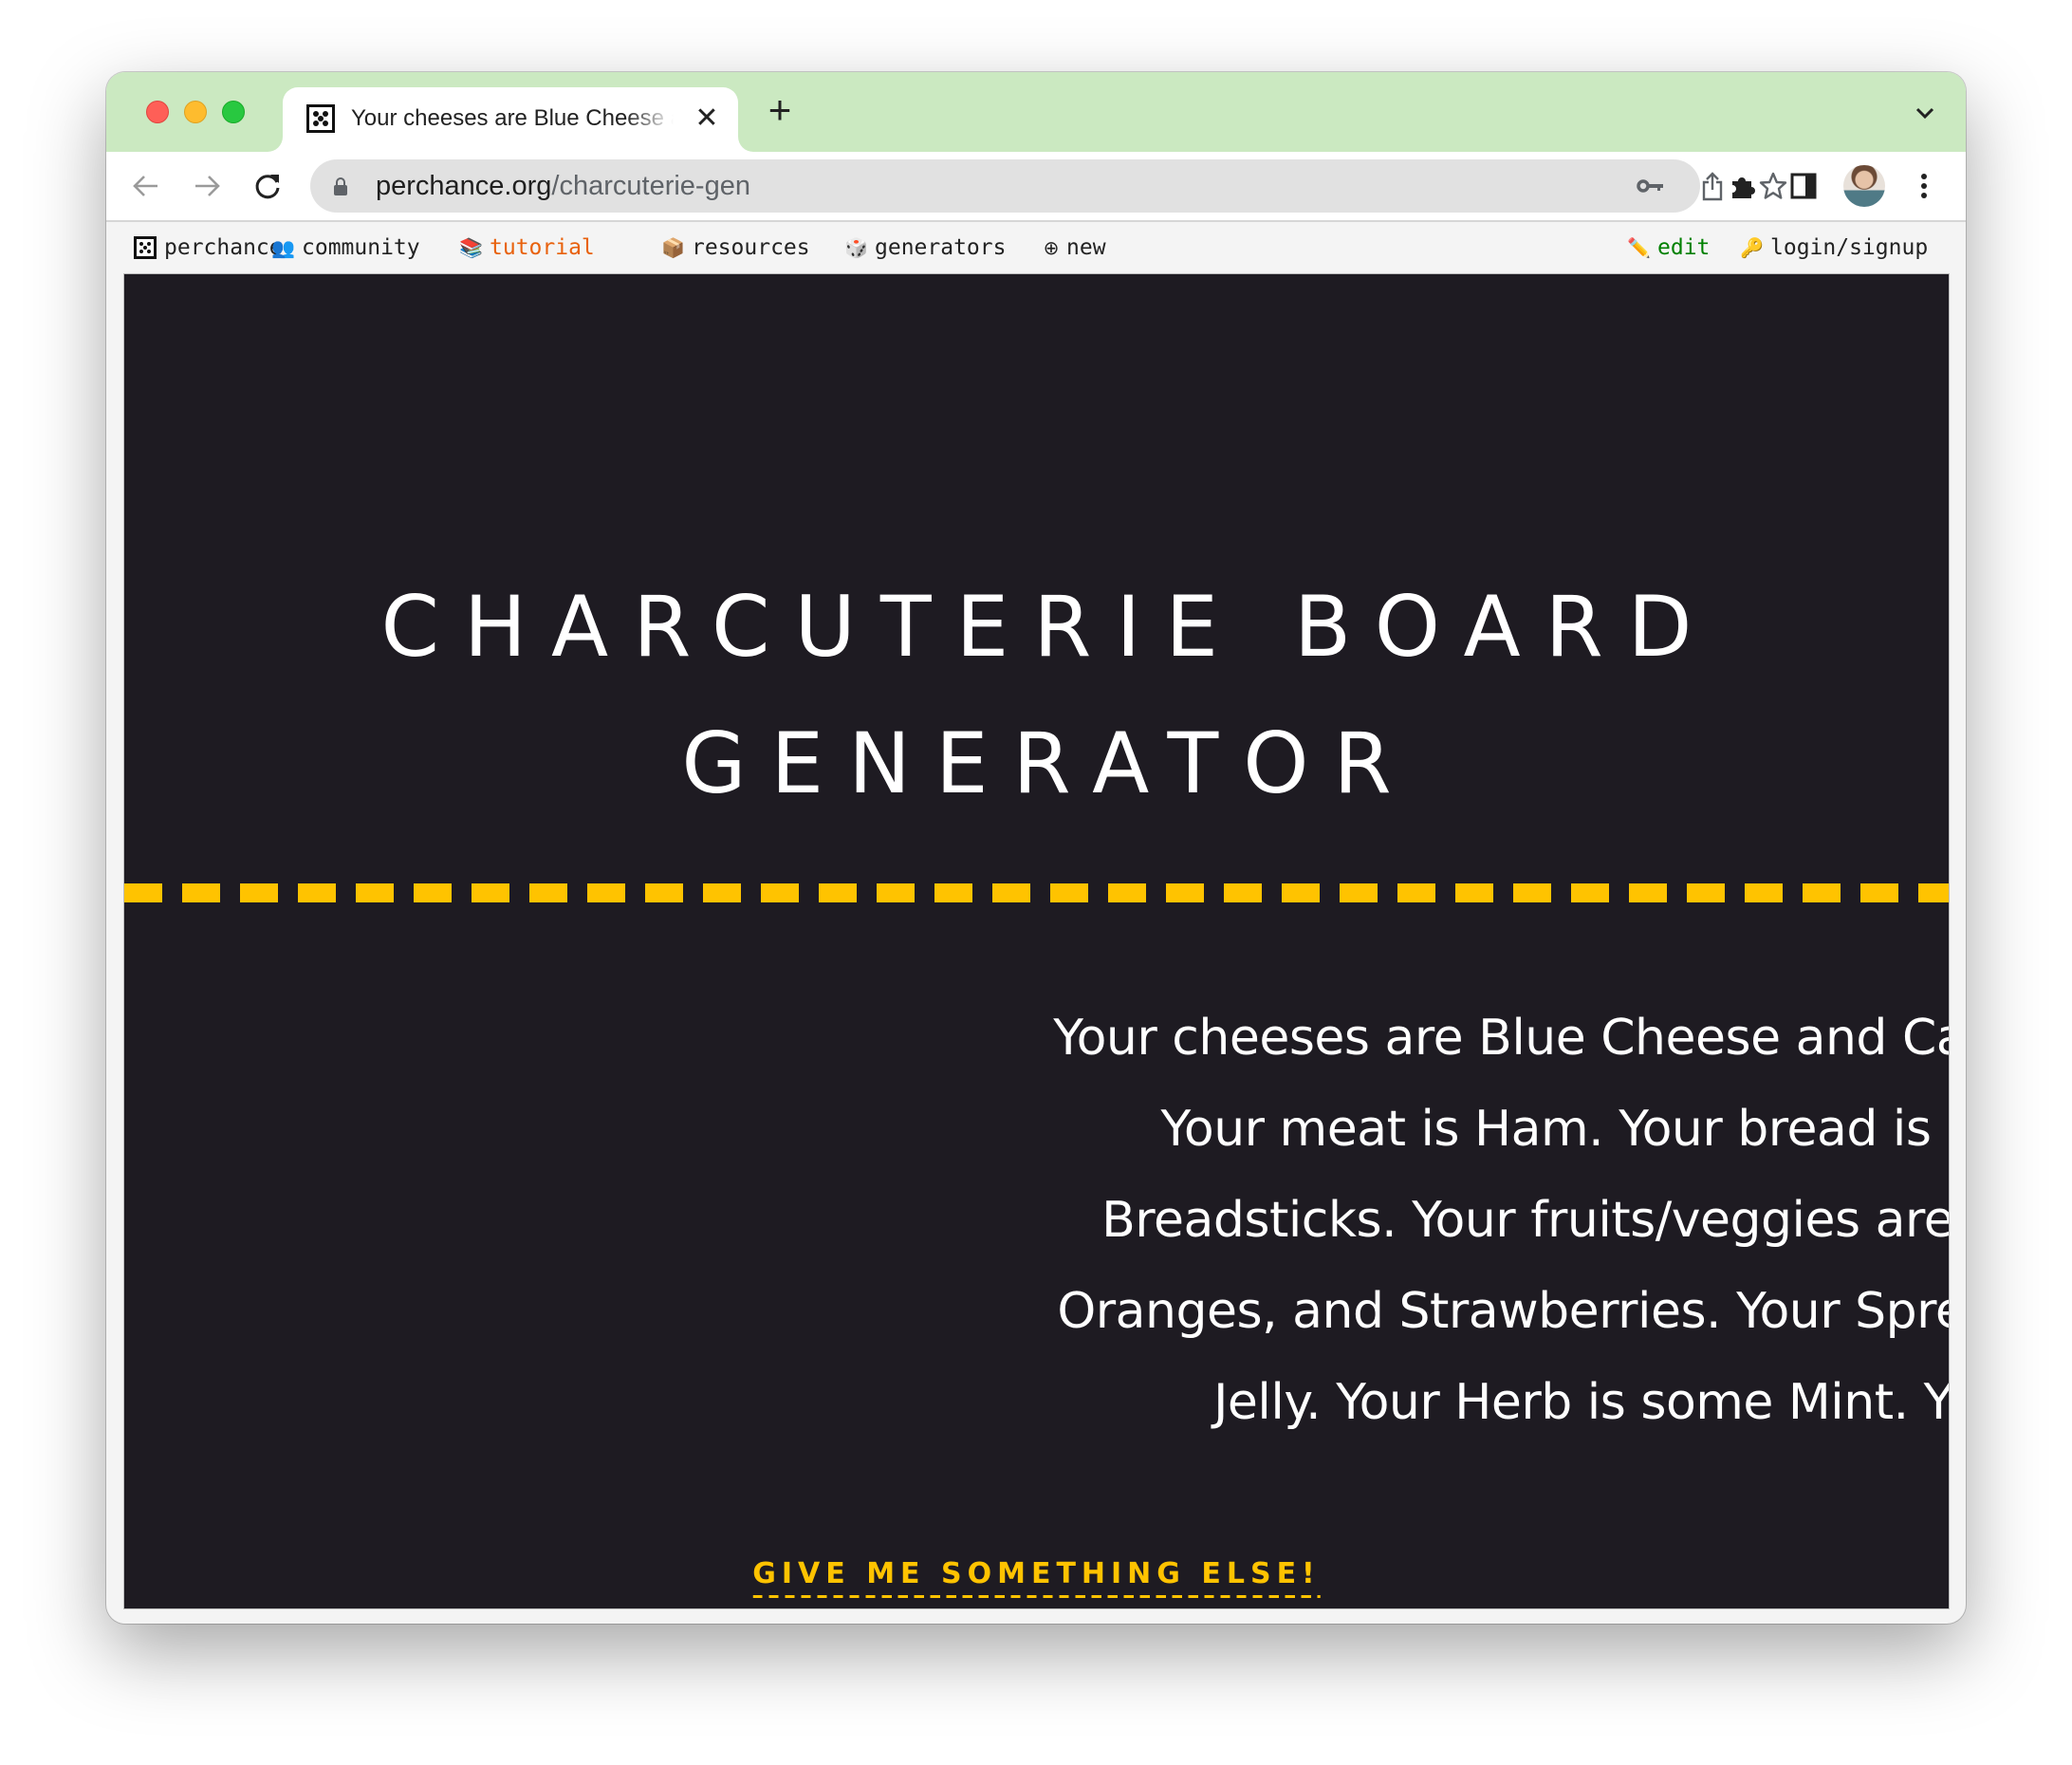 The height and width of the screenshot is (1765, 2072). Describe the element at coordinates (856, 247) in the screenshot. I see `die-icon: 🎲` at that location.